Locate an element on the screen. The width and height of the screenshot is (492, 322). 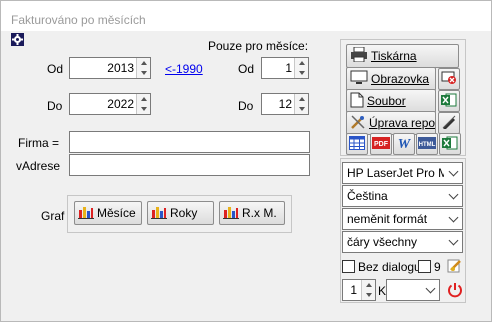
company-label: Firma = is located at coordinates (39, 143).